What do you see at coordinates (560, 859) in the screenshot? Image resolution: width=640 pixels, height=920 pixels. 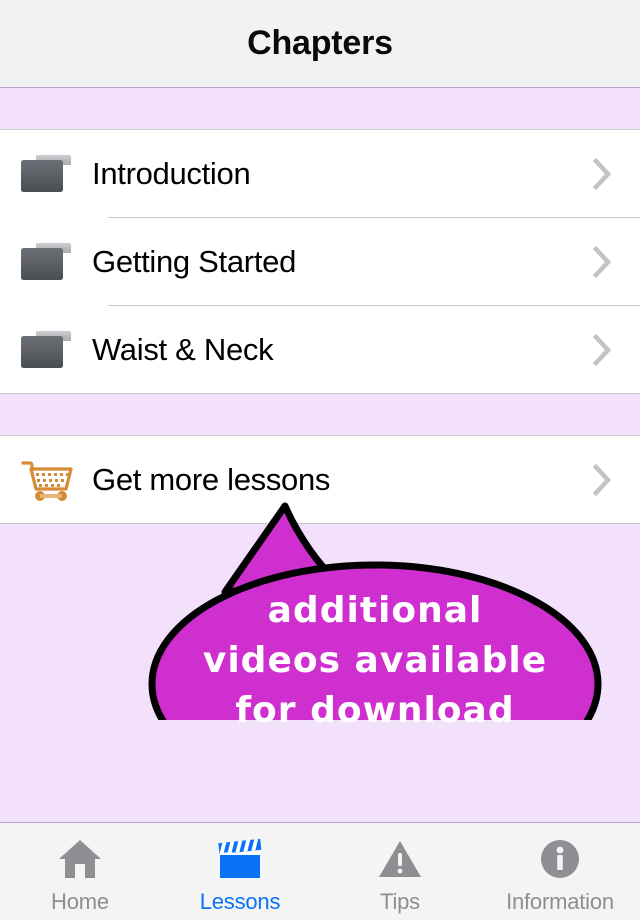 I see `info-circle-icon` at bounding box center [560, 859].